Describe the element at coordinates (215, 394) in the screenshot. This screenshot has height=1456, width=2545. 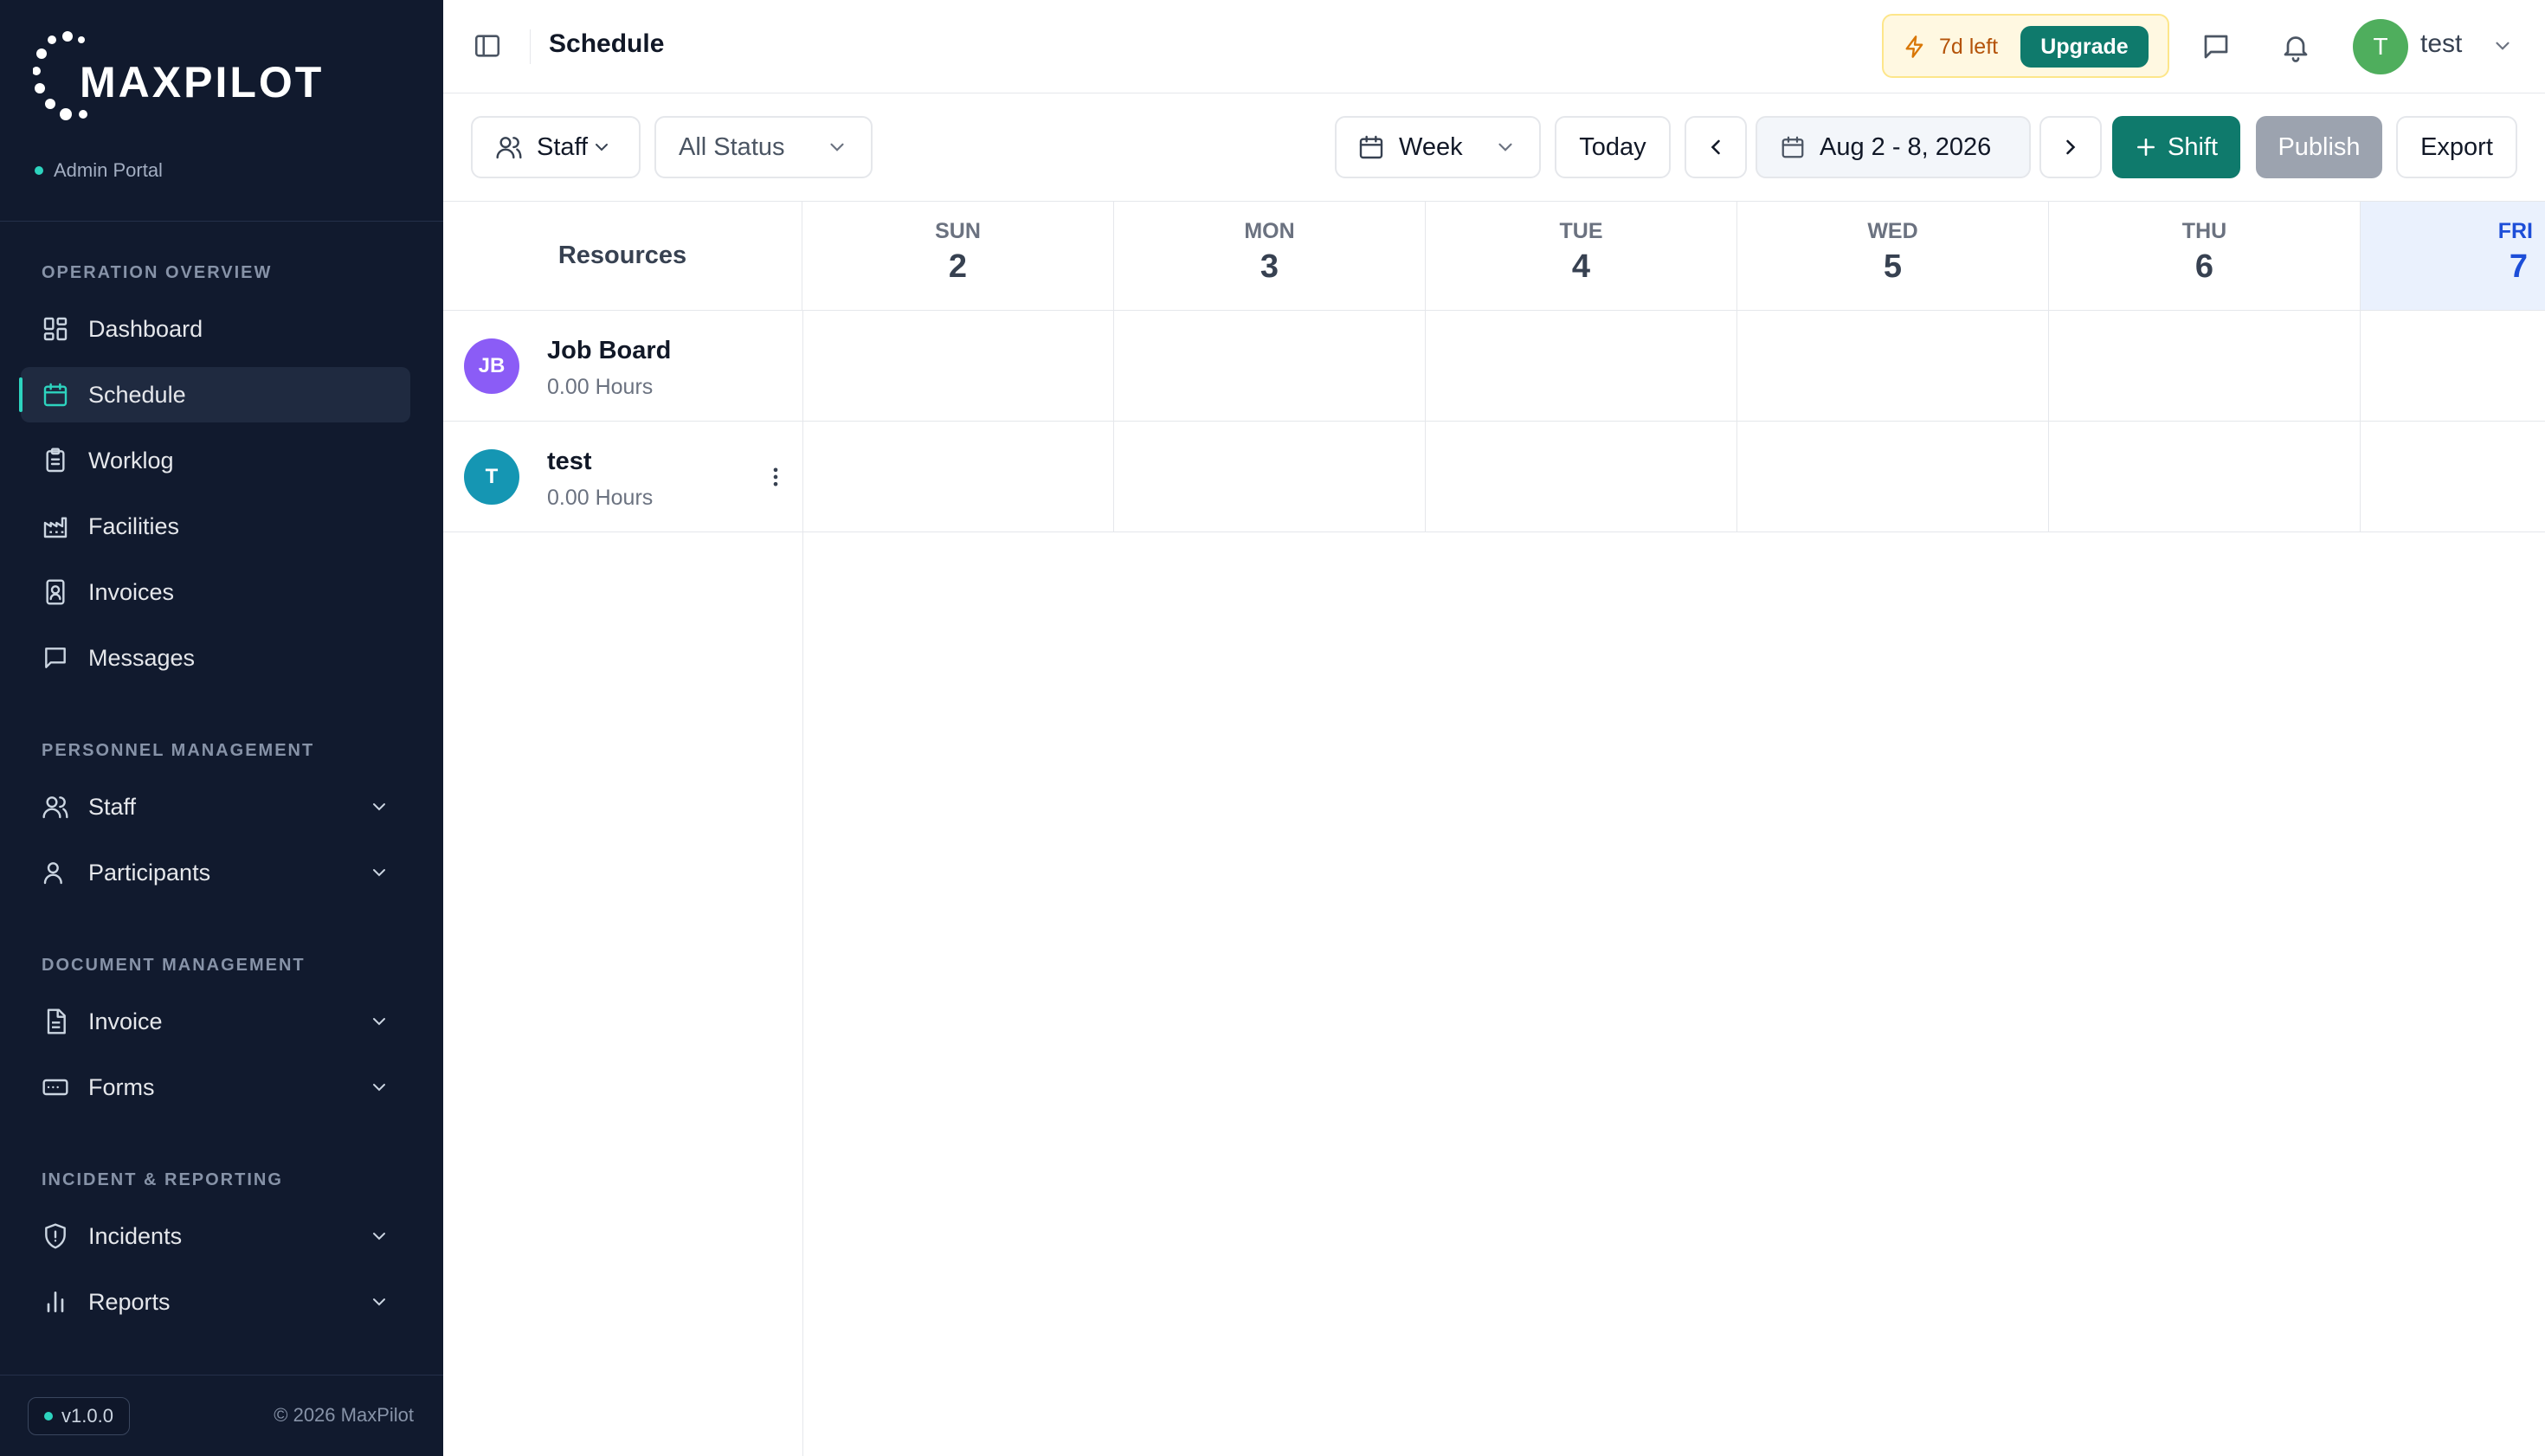
I see `sidebar-item-schedule: Schedule` at that location.